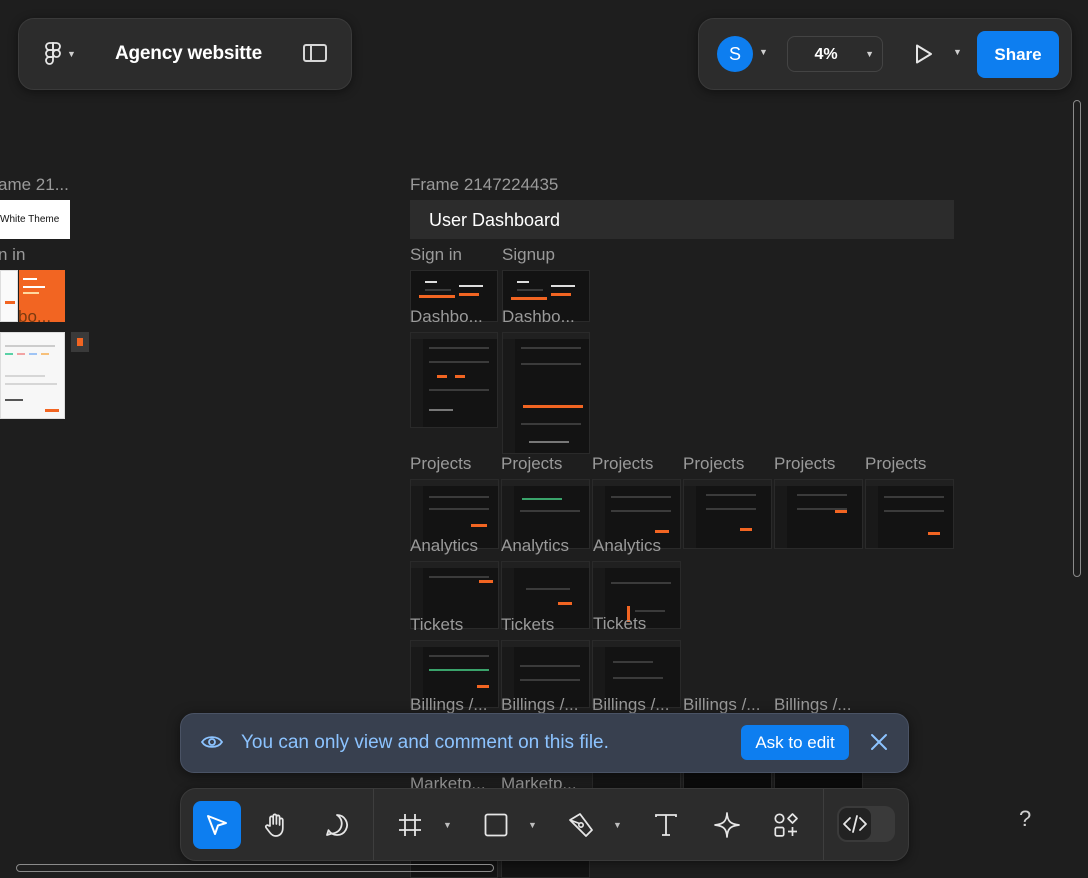 The height and width of the screenshot is (878, 1088). I want to click on shape-tool, so click(496, 825).